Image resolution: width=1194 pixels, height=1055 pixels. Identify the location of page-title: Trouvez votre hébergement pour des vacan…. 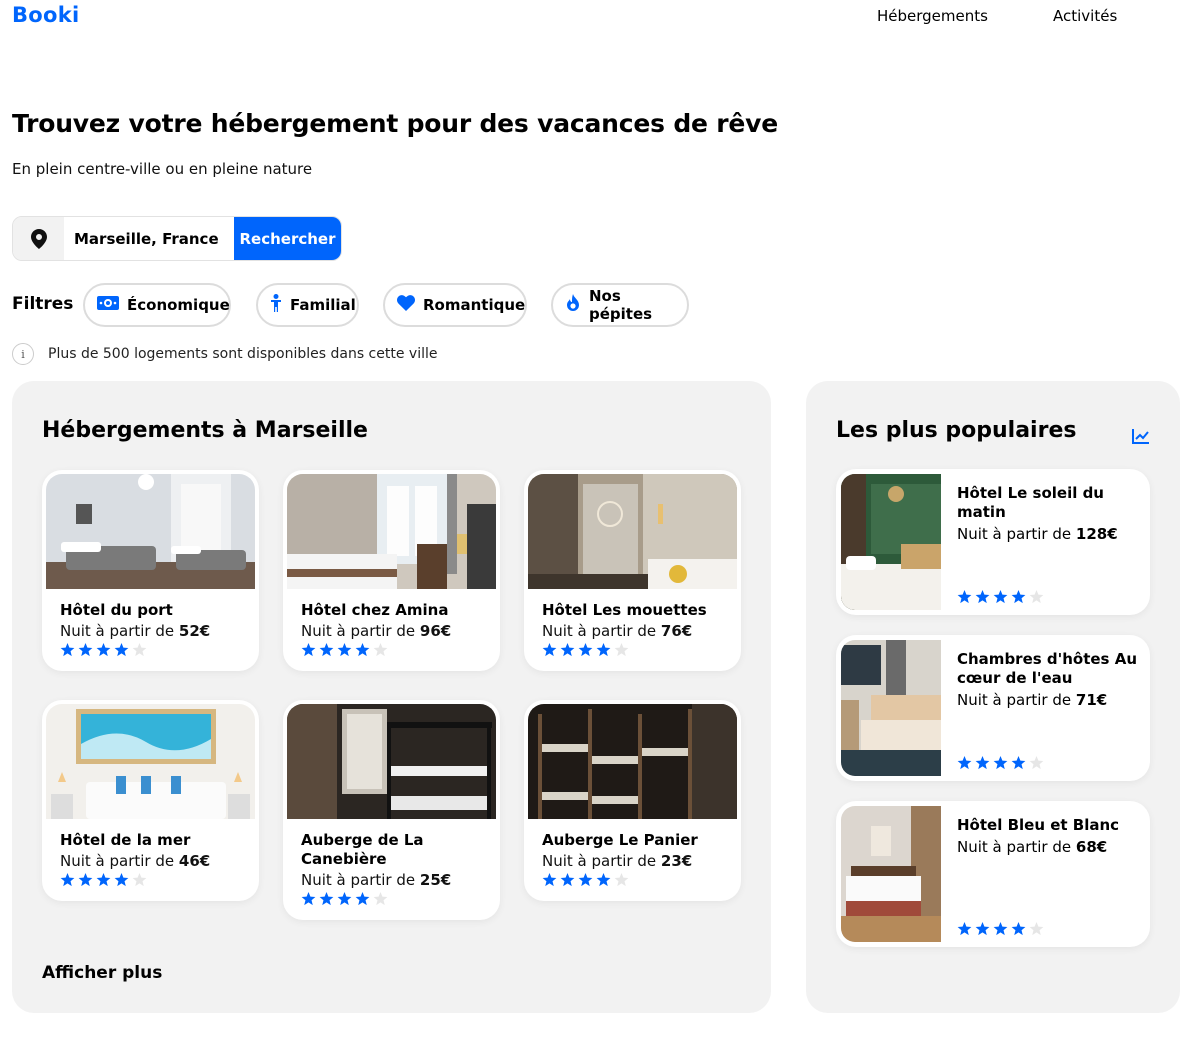
(395, 123).